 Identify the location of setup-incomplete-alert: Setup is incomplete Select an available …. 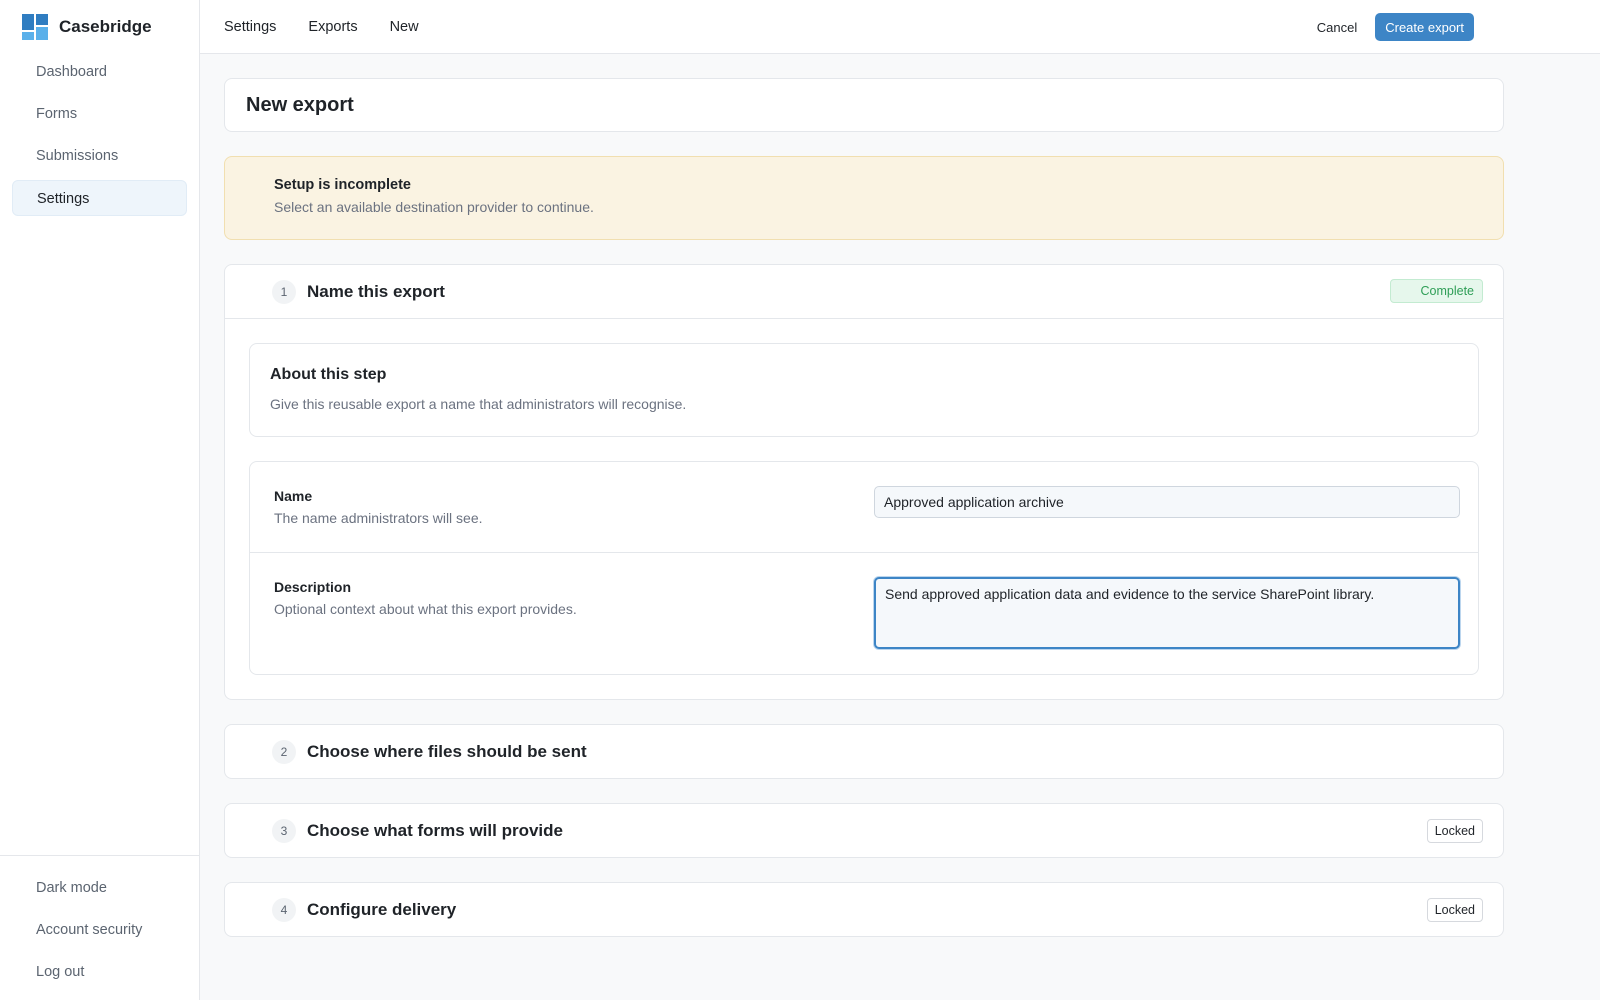
(864, 198).